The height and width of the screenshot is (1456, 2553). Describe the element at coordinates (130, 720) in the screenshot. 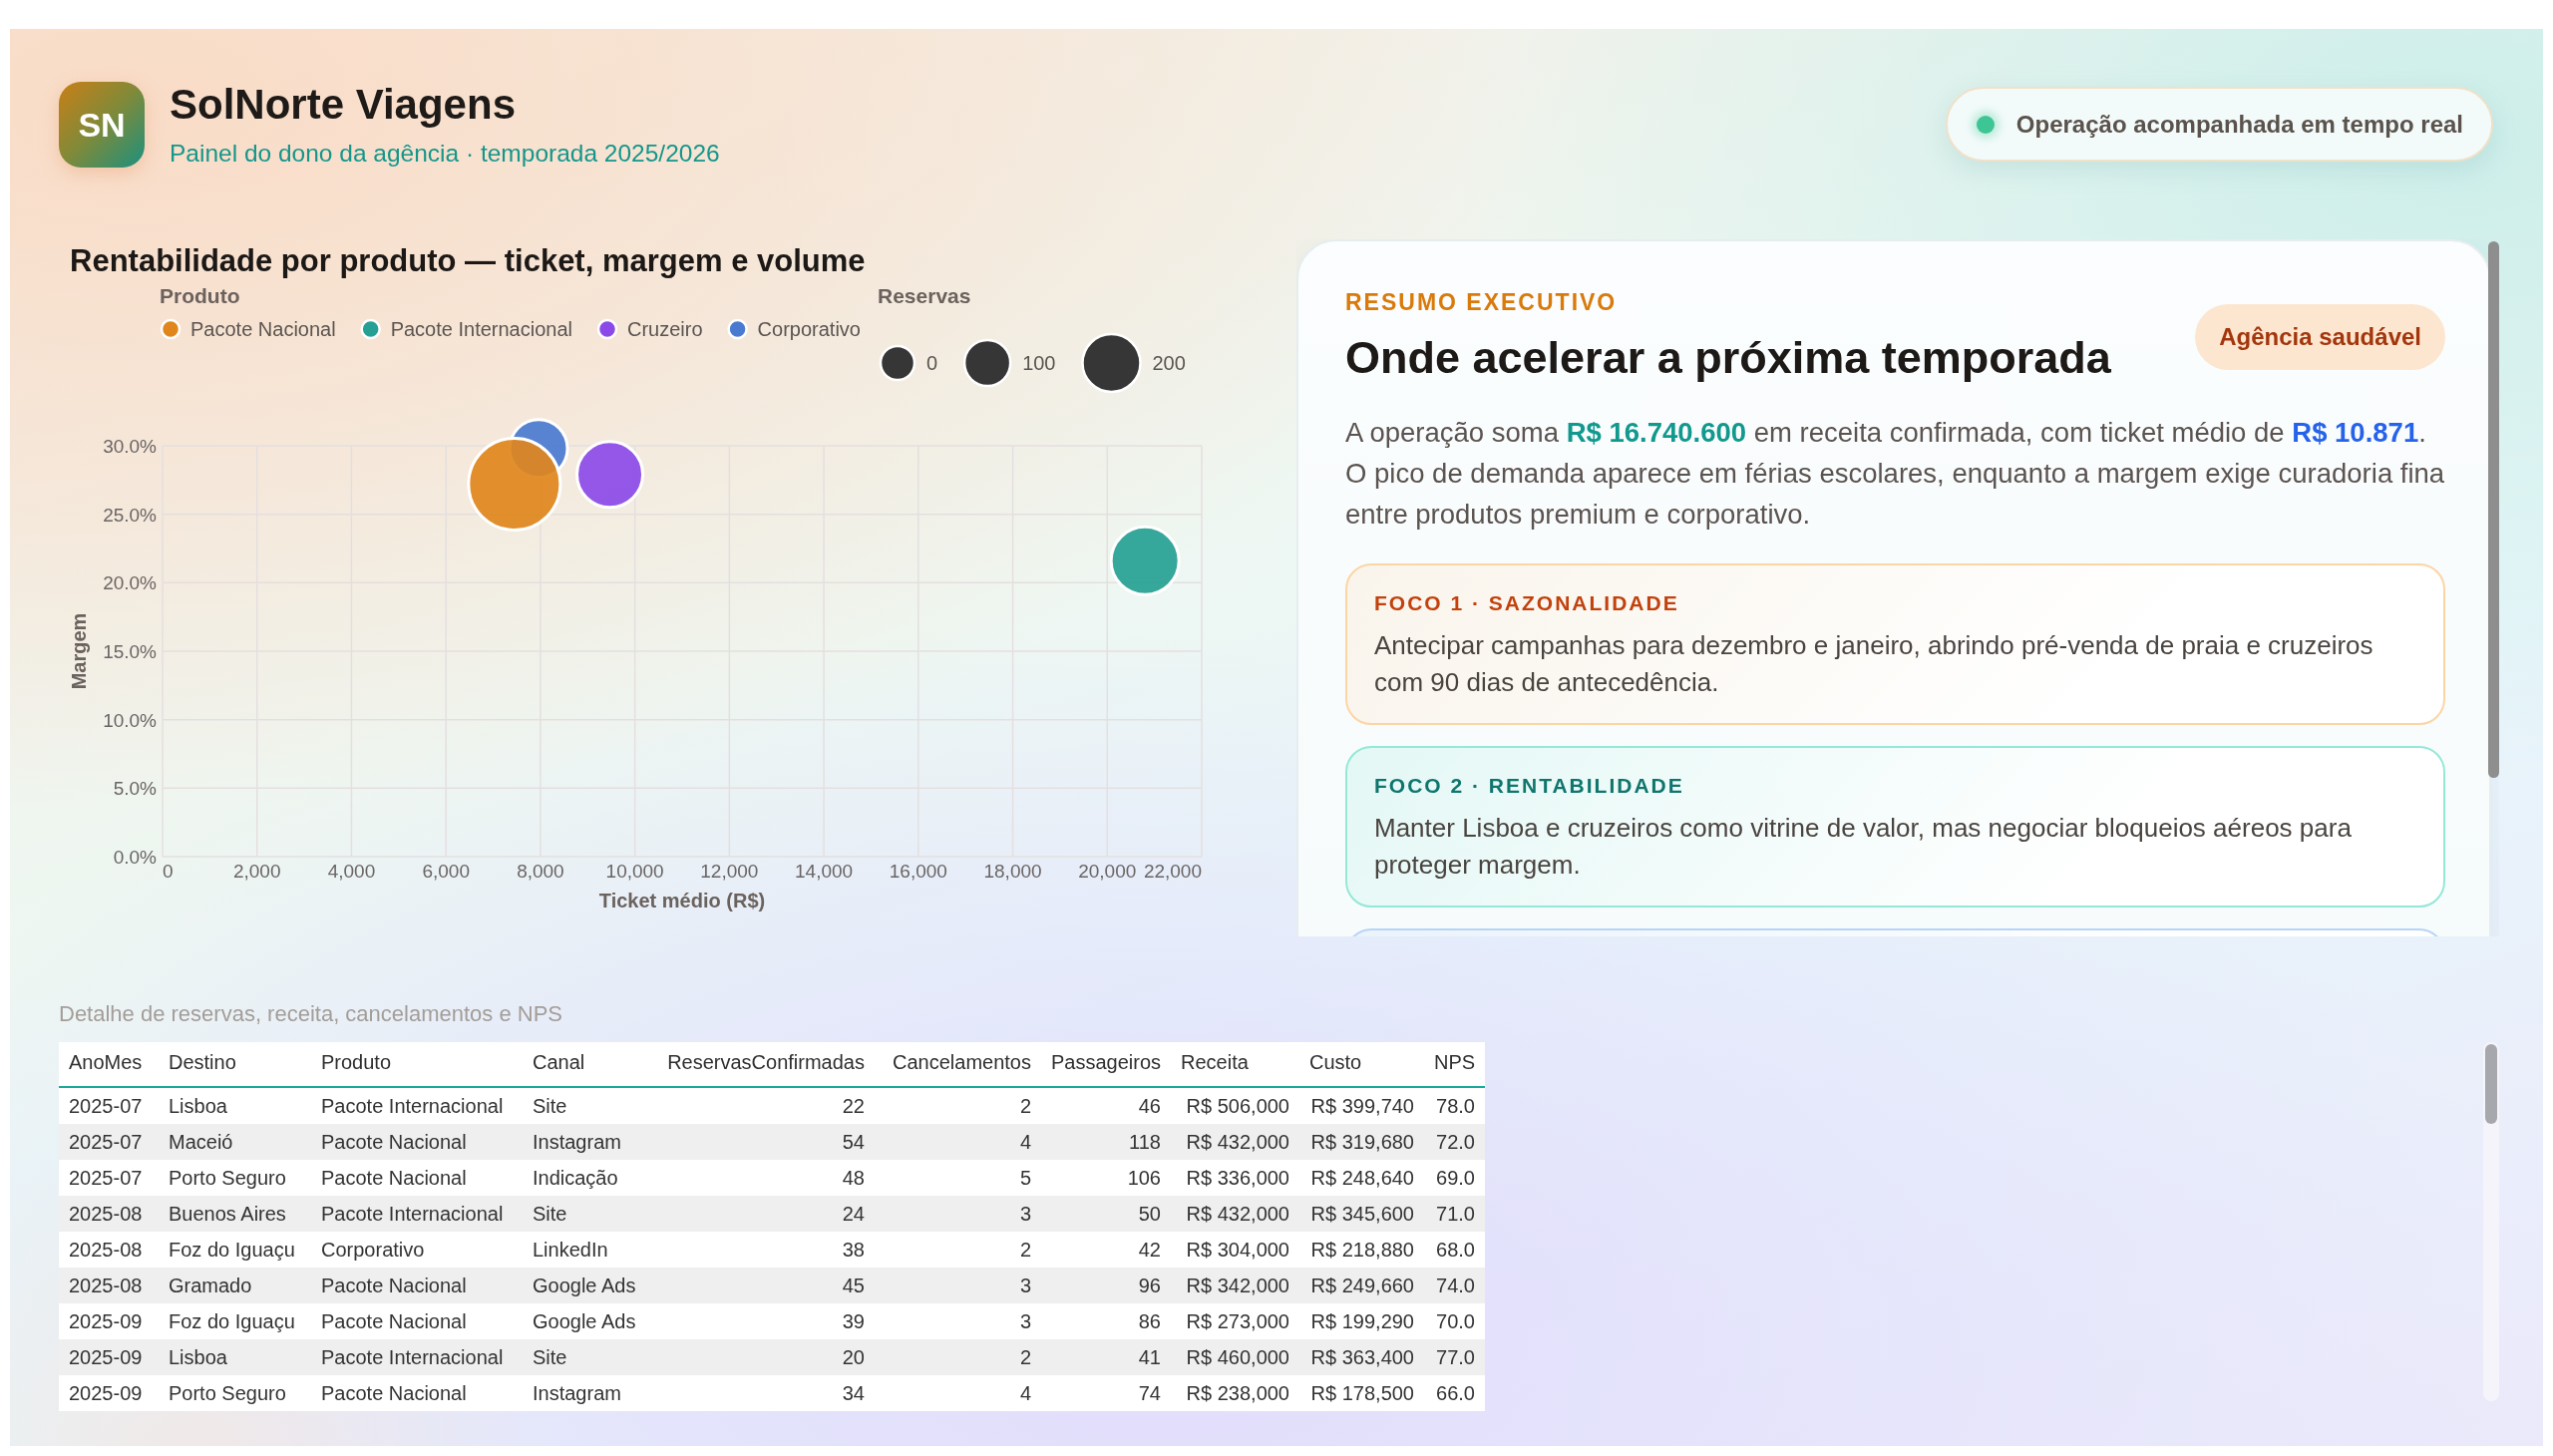

I see `axis-tick-label: 10.0%` at that location.